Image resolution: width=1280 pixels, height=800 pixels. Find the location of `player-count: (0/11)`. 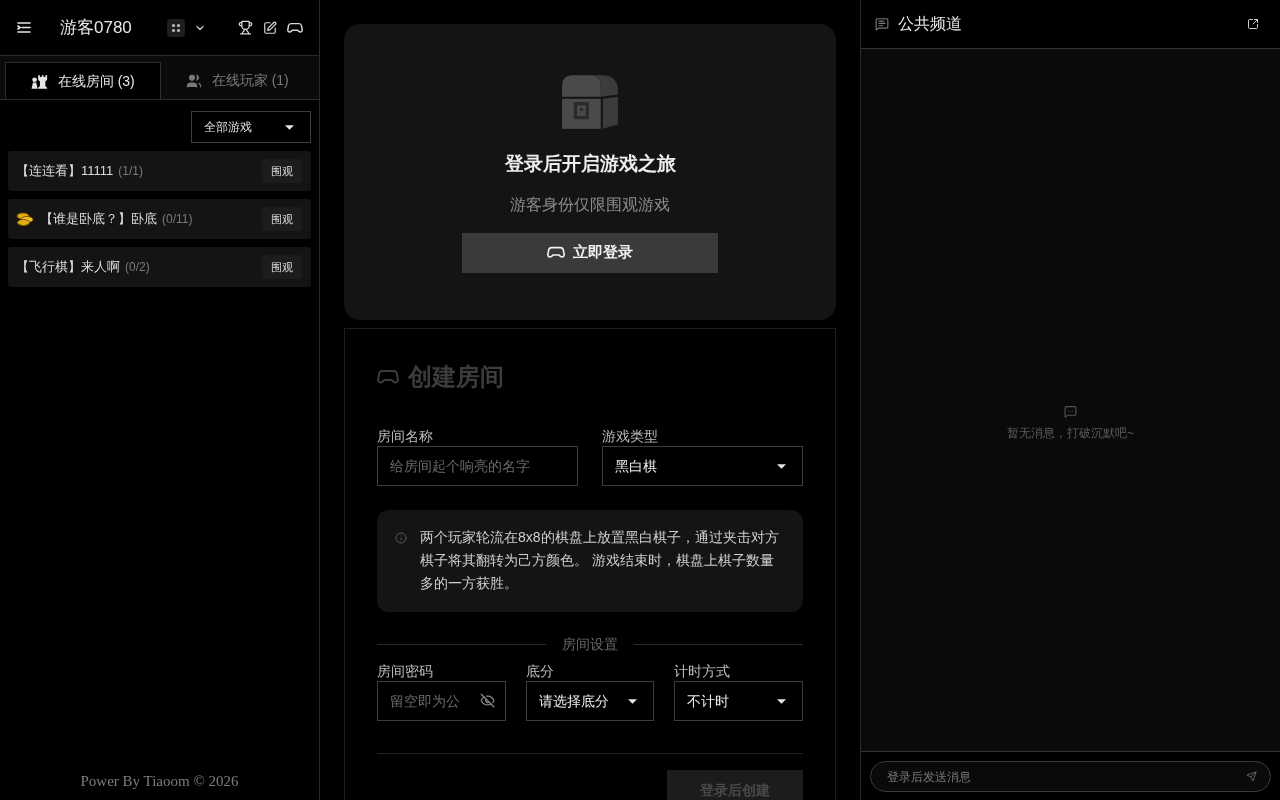

player-count: (0/11) is located at coordinates (177, 219).